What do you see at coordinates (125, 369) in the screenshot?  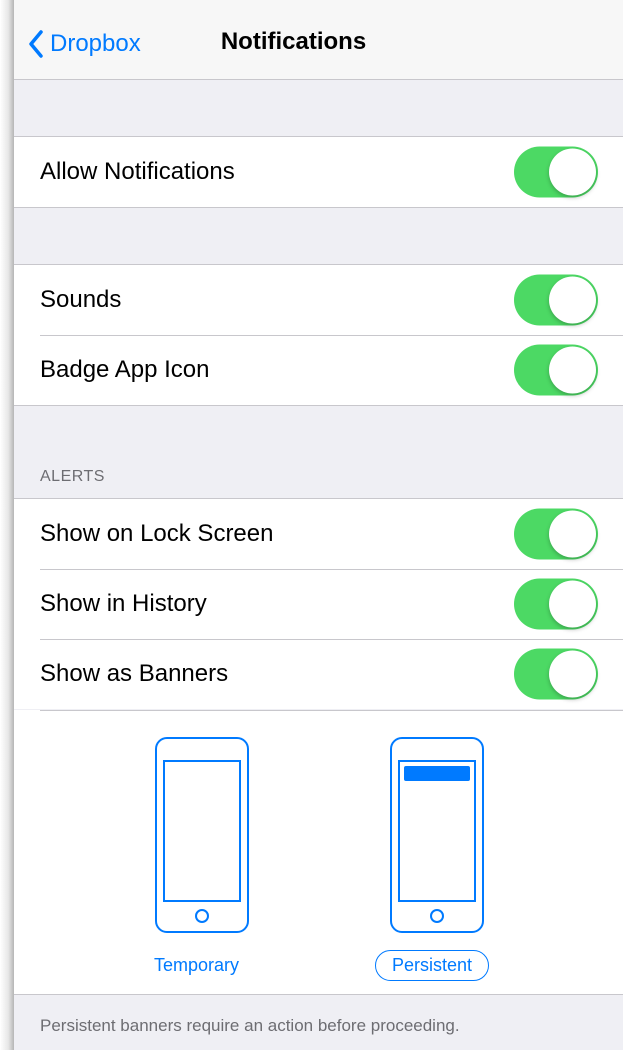 I see `badge-app-icon-label: Badge App Icon` at bounding box center [125, 369].